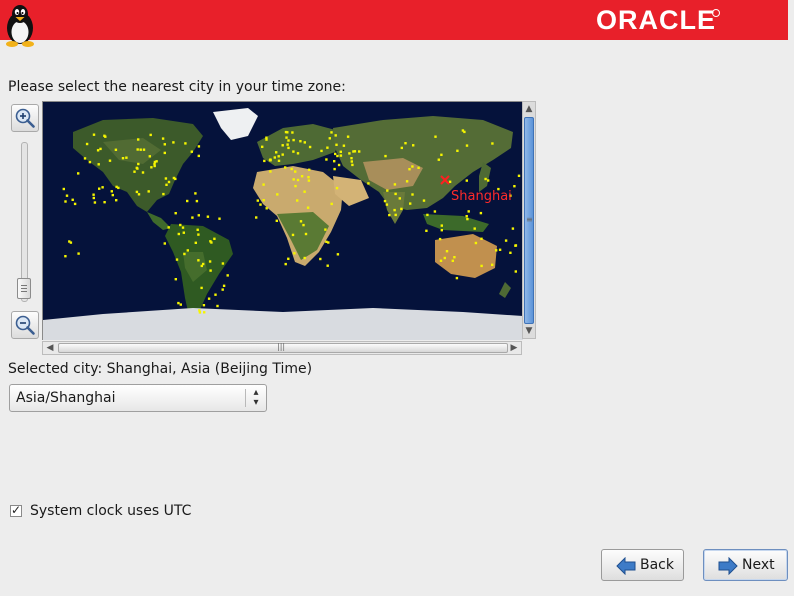  What do you see at coordinates (642, 565) in the screenshot?
I see `back-button: Back` at bounding box center [642, 565].